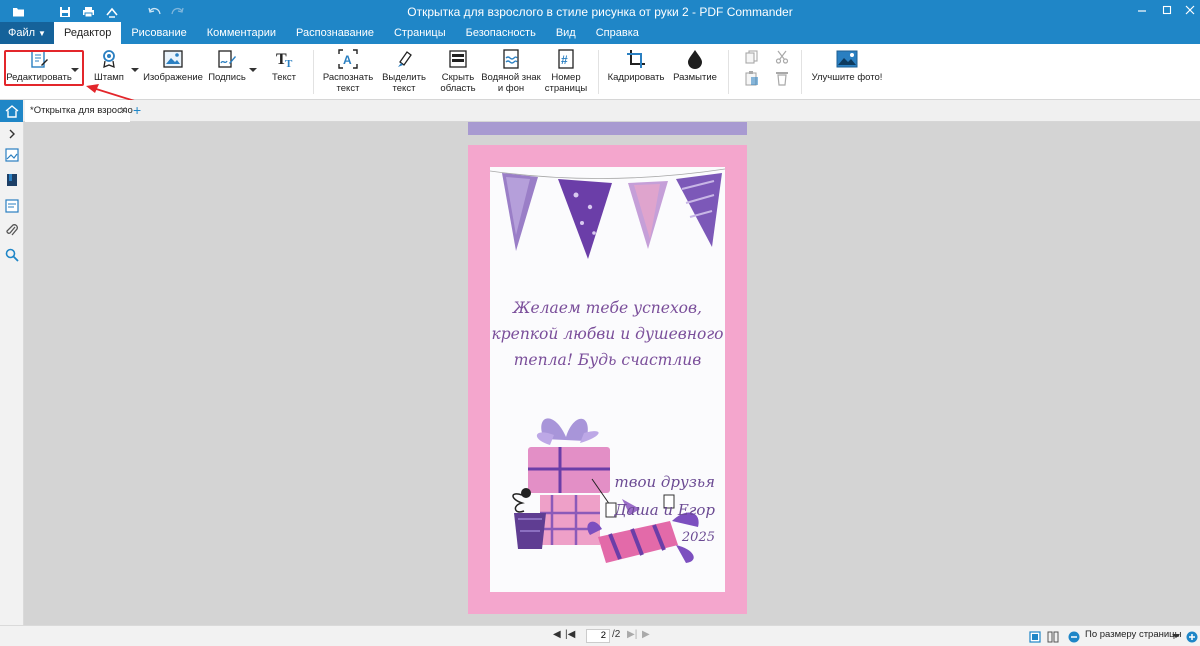 This screenshot has height=646, width=1200. Describe the element at coordinates (600, 111) in the screenshot. I see `document-tab-strip: *Открытка для взросло ✕ +` at that location.